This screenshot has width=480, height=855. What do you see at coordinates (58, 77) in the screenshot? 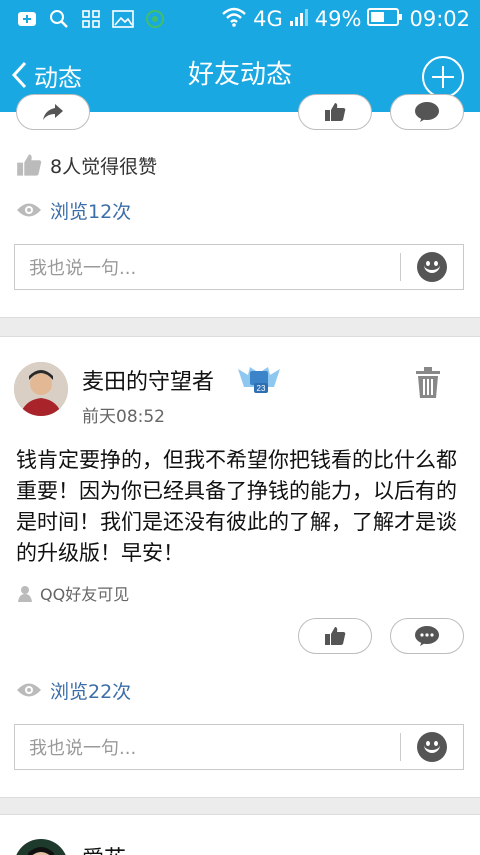
I see `back-label: 动态` at bounding box center [58, 77].